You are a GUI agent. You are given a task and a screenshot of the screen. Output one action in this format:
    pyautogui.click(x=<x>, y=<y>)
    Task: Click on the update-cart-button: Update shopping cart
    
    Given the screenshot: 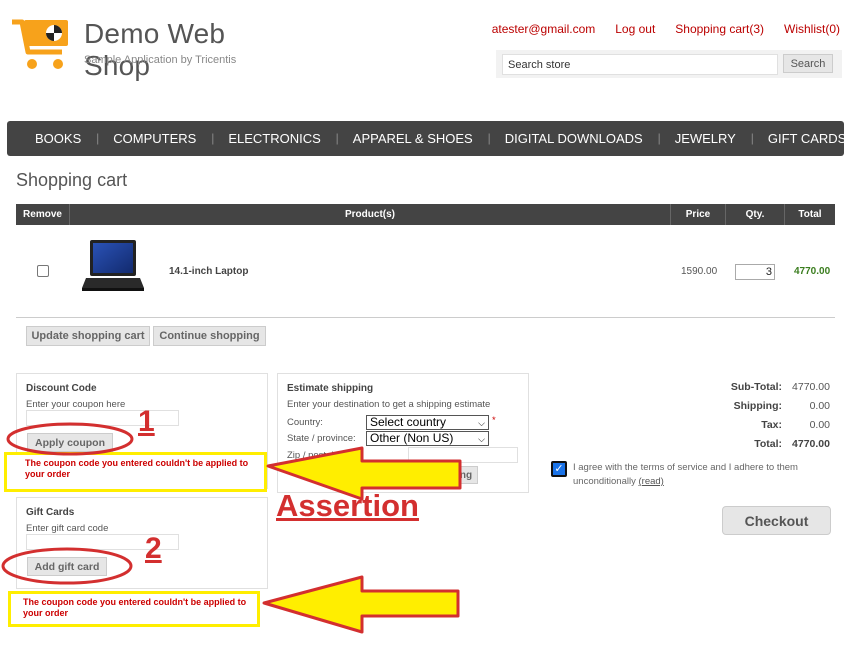 What is the action you would take?
    pyautogui.click(x=88, y=336)
    